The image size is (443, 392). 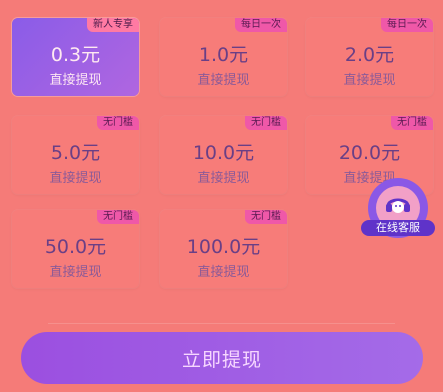 What do you see at coordinates (369, 153) in the screenshot?
I see `option-amount: 20.0元` at bounding box center [369, 153].